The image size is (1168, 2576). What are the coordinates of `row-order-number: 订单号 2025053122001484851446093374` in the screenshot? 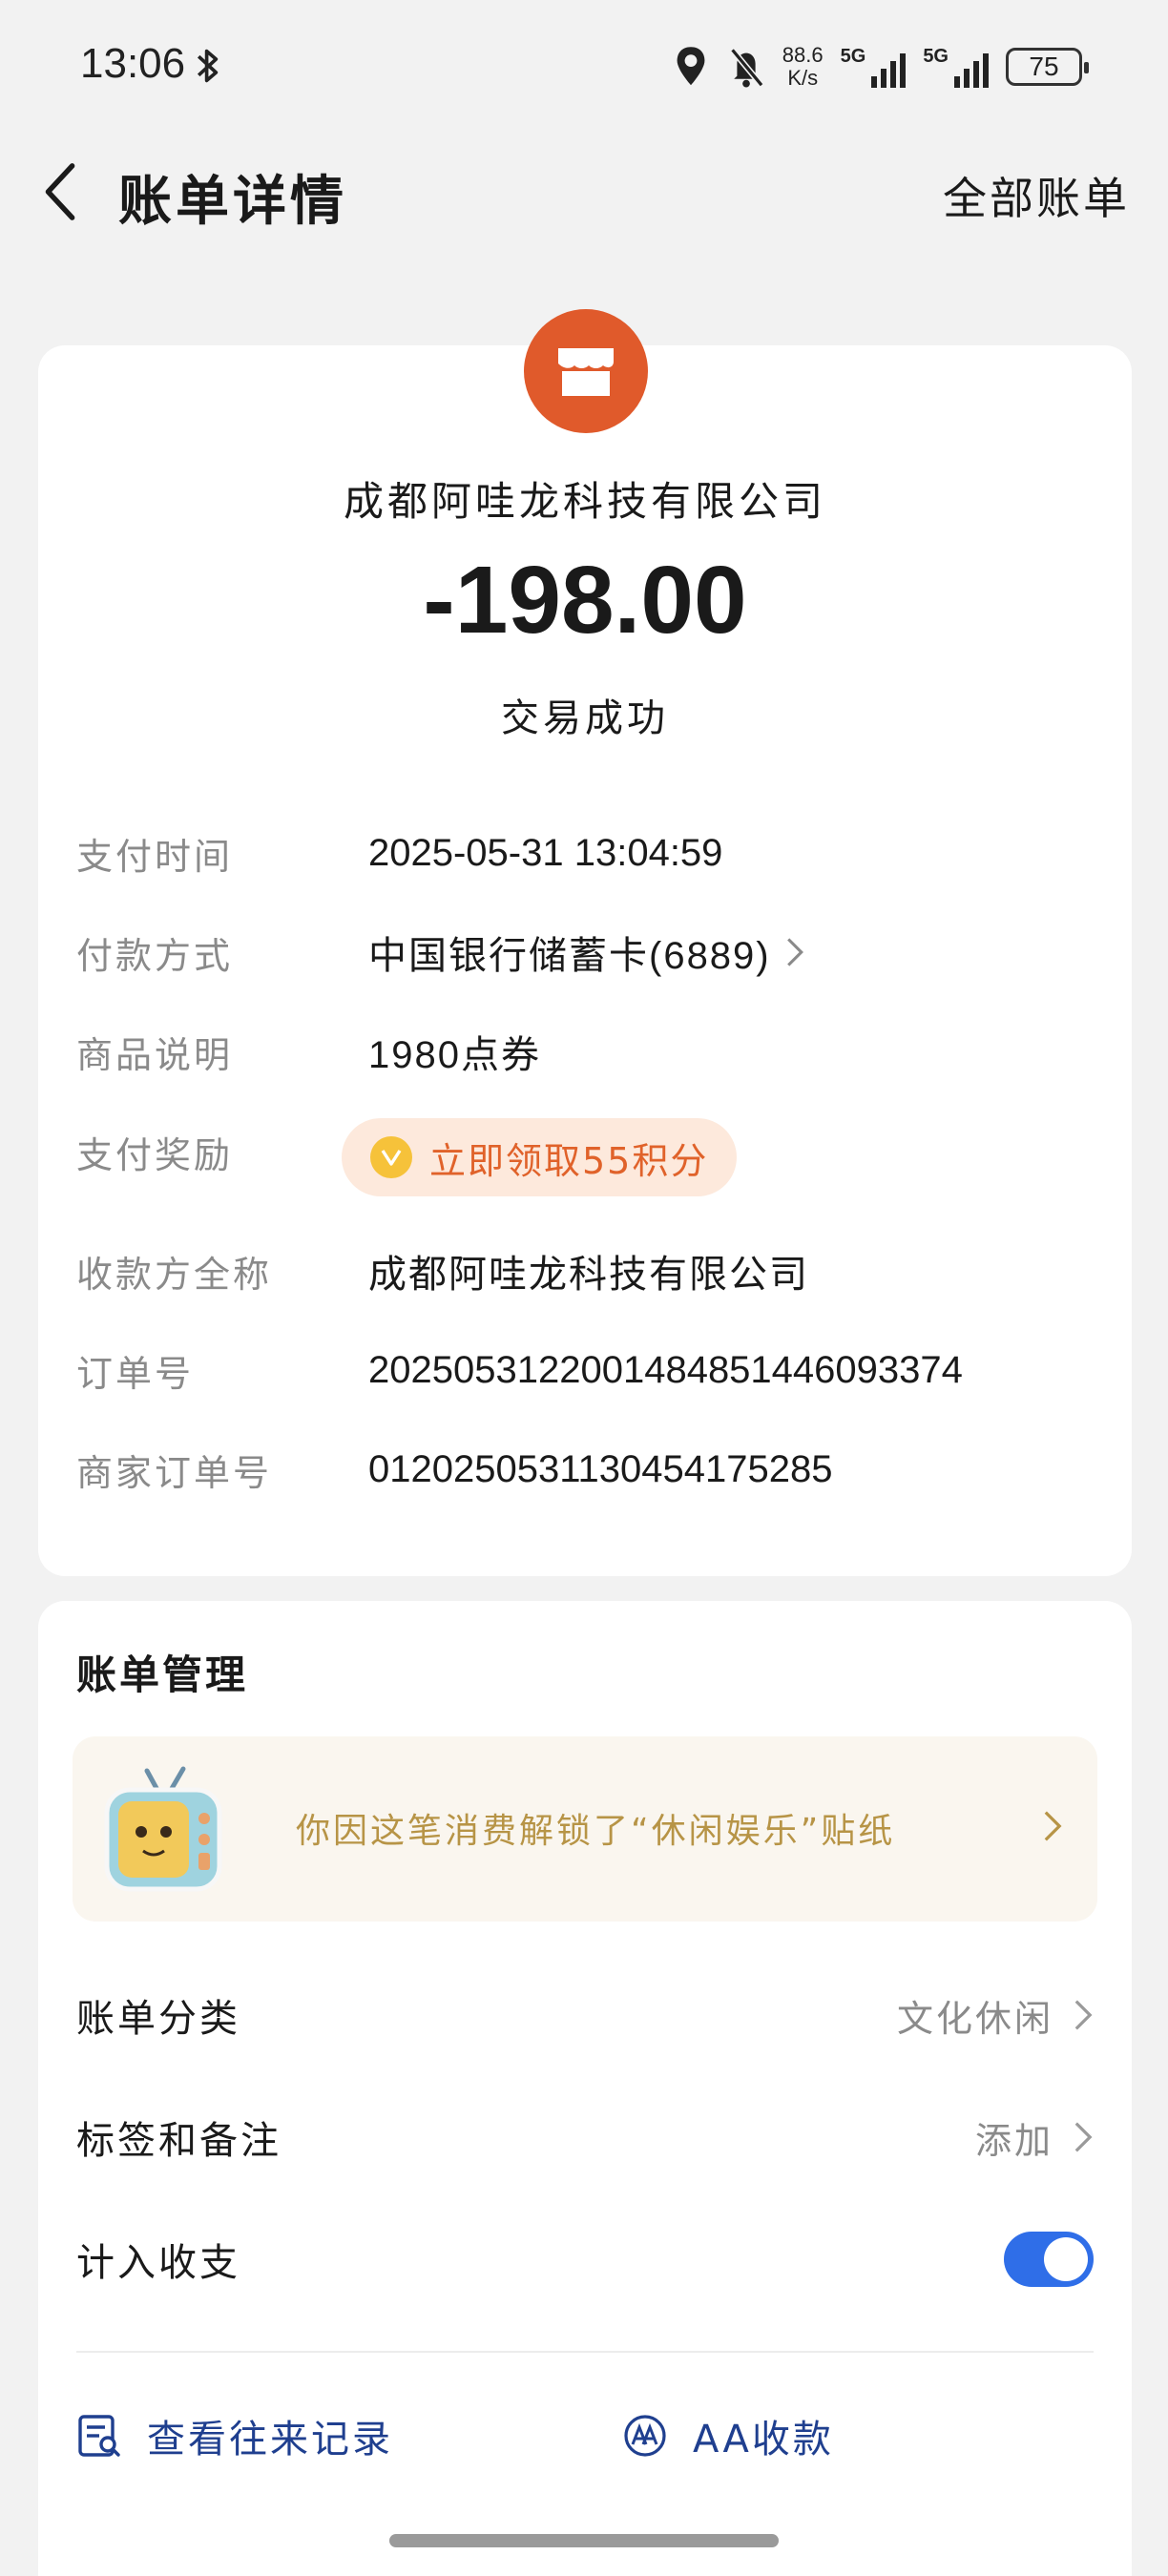 It's located at (585, 1370).